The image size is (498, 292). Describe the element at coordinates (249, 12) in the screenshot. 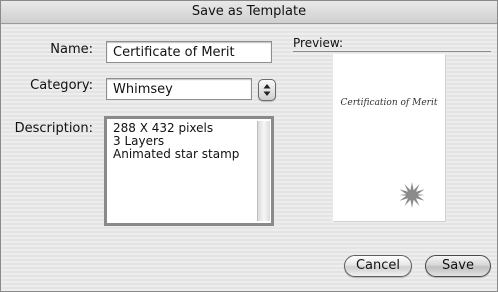

I see `window-title: Save as Template` at that location.